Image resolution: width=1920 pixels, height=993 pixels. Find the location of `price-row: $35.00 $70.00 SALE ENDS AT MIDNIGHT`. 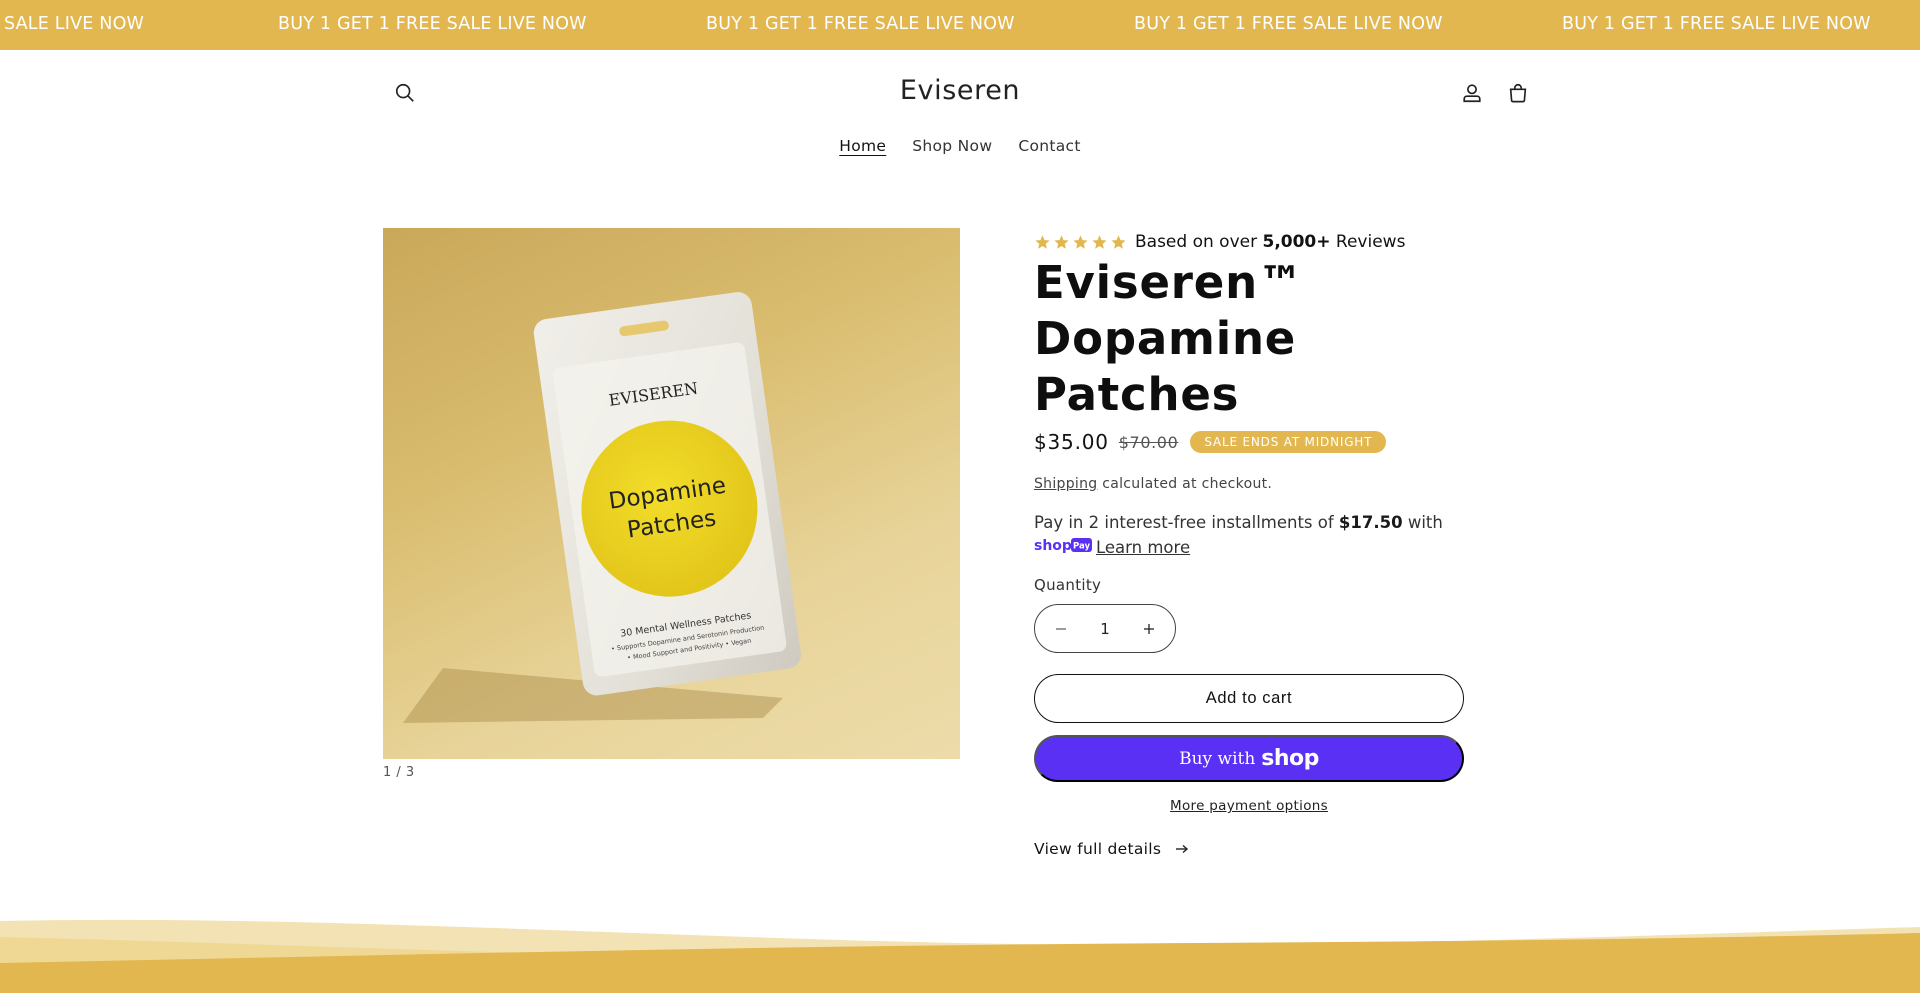

price-row: $35.00 $70.00 SALE ENDS AT MIDNIGHT is located at coordinates (1210, 442).